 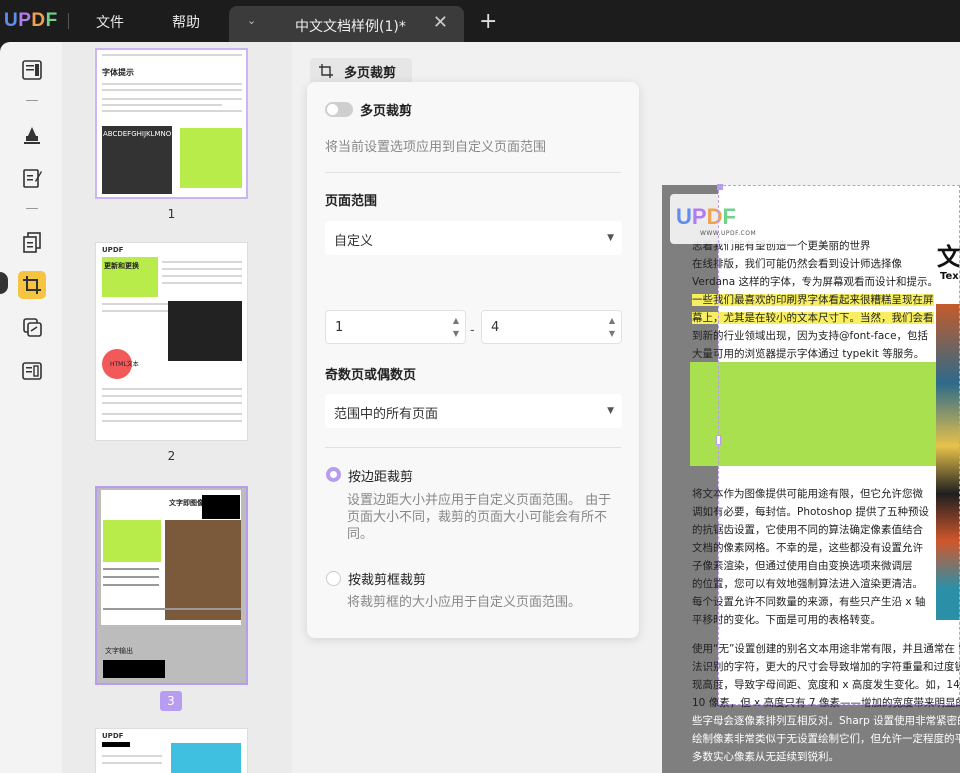 I want to click on crop-by-box-label: 按裁剪框裁剪, so click(x=387, y=578).